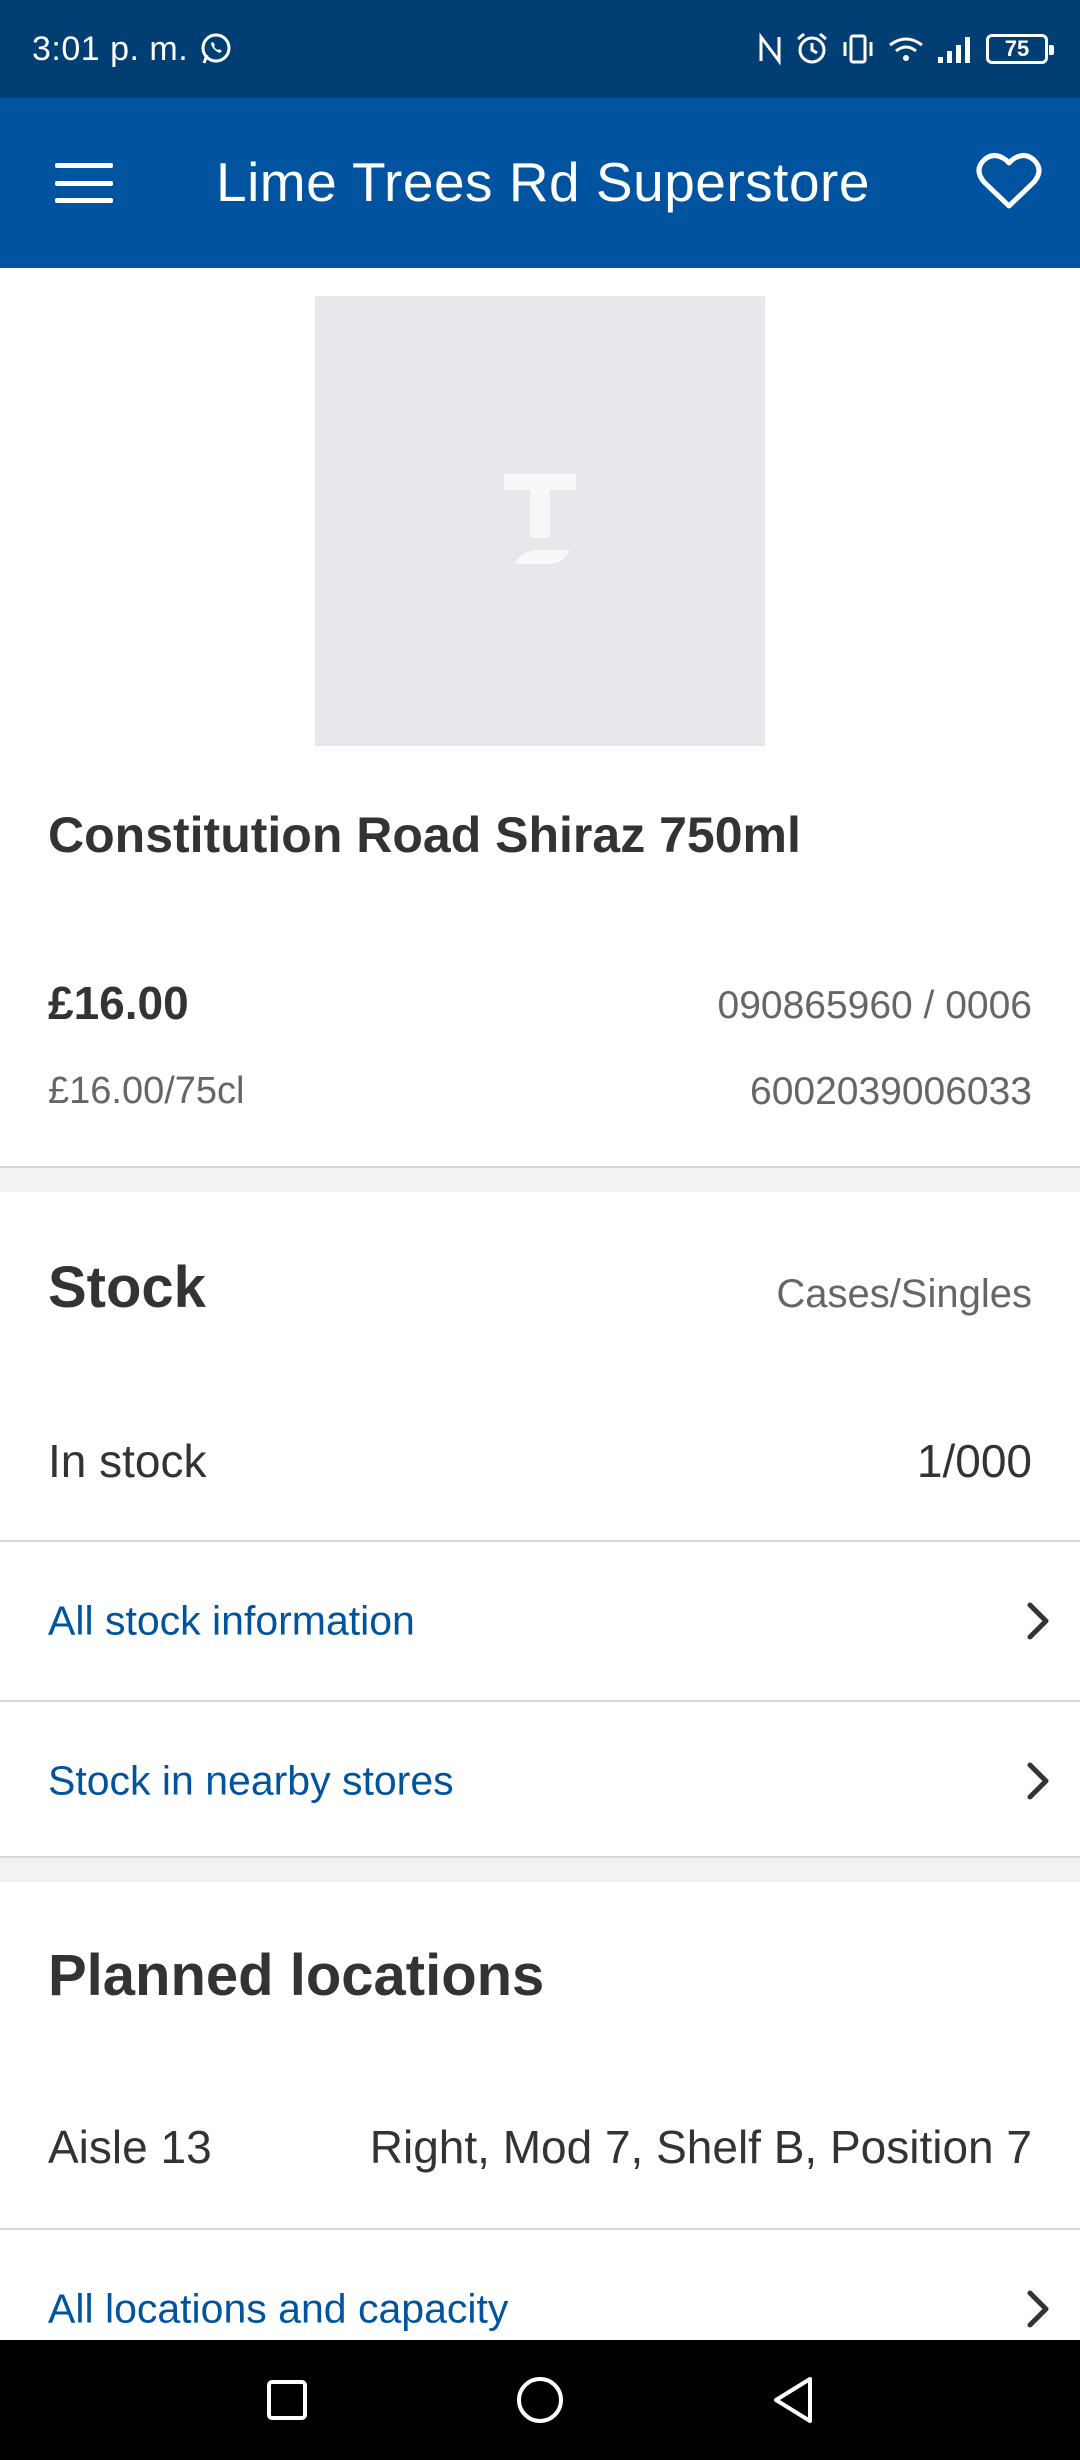 The height and width of the screenshot is (2460, 1080). What do you see at coordinates (874, 1005) in the screenshot?
I see `product-code: 090865960 / 0006` at bounding box center [874, 1005].